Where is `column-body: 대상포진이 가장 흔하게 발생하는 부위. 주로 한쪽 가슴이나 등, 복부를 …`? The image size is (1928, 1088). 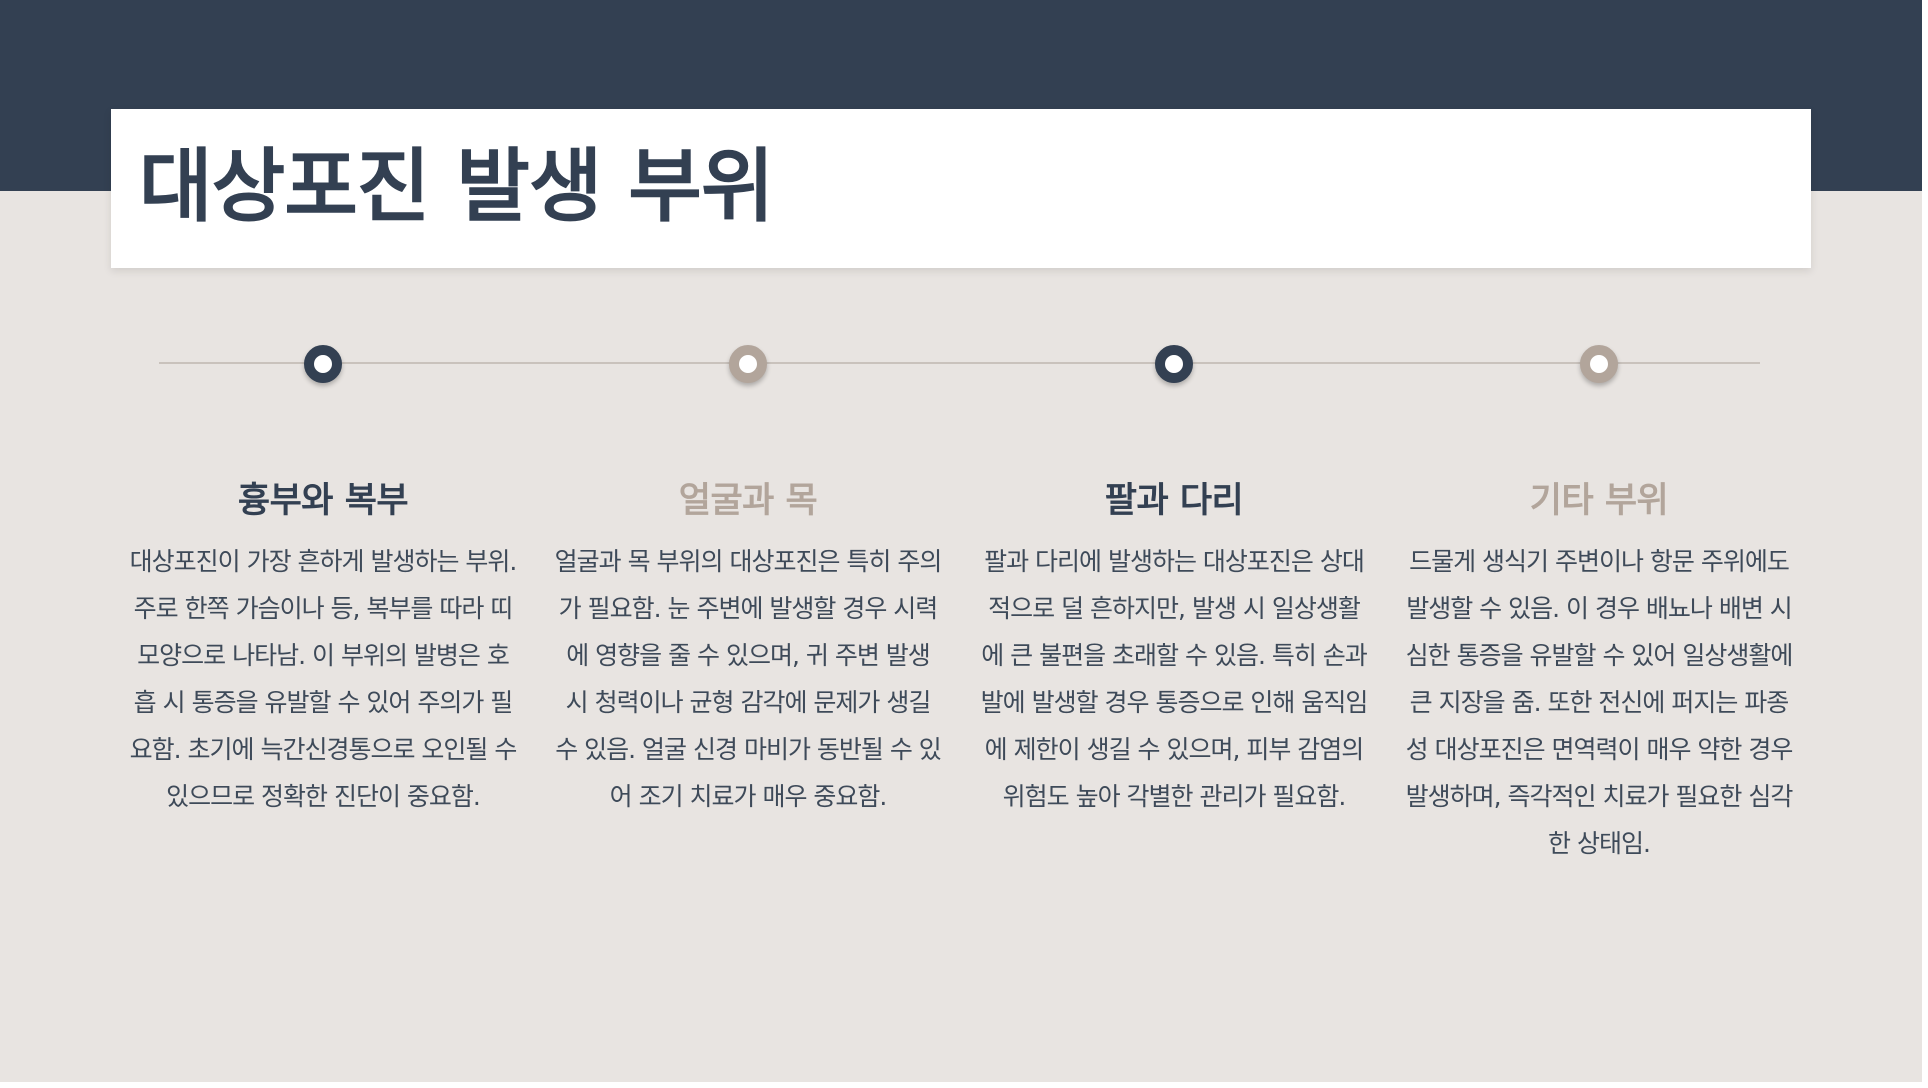
column-body: 대상포진이 가장 흔하게 발생하는 부위. 주로 한쪽 가슴이나 등, 복부를 … is located at coordinates (323, 679).